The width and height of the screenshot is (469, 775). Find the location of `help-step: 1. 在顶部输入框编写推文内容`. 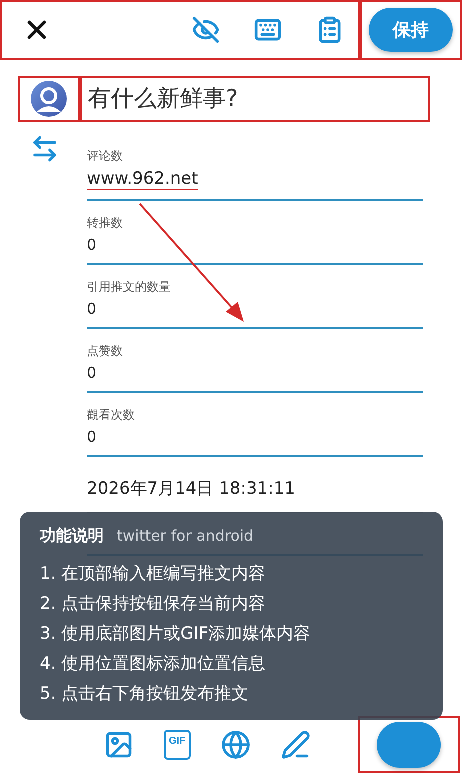

help-step: 1. 在顶部输入框编写推文内容 is located at coordinates (231, 573).